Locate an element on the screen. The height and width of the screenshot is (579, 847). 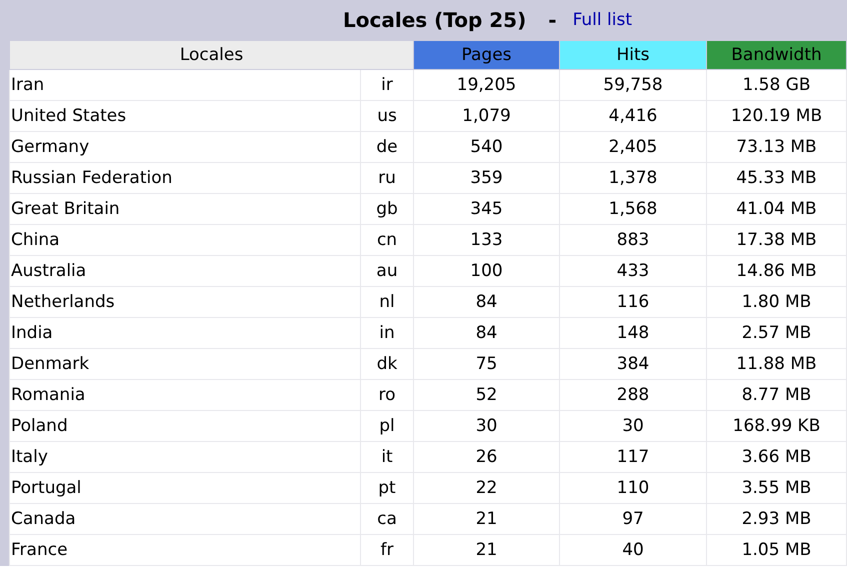
number-cell: 3.66 MB is located at coordinates (776, 457).